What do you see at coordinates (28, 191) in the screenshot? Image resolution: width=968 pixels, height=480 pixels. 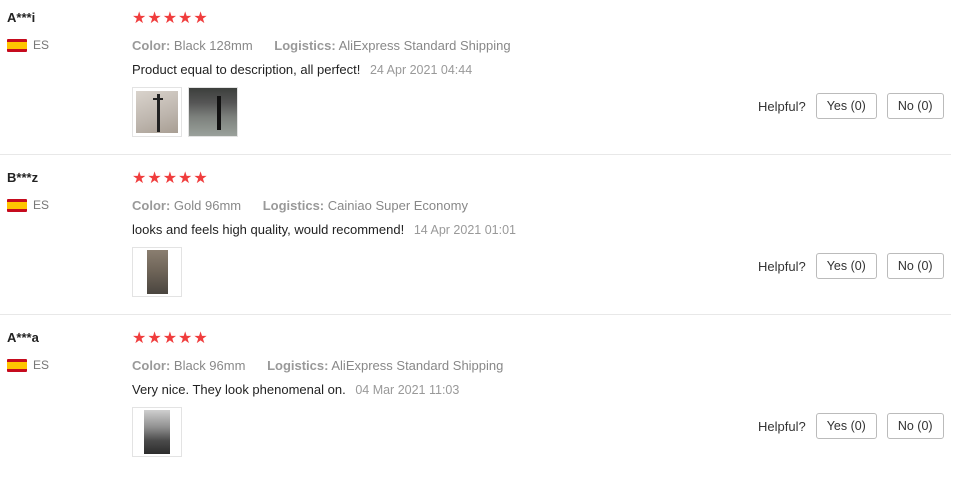 I see `reviewer-info: B***z ES` at bounding box center [28, 191].